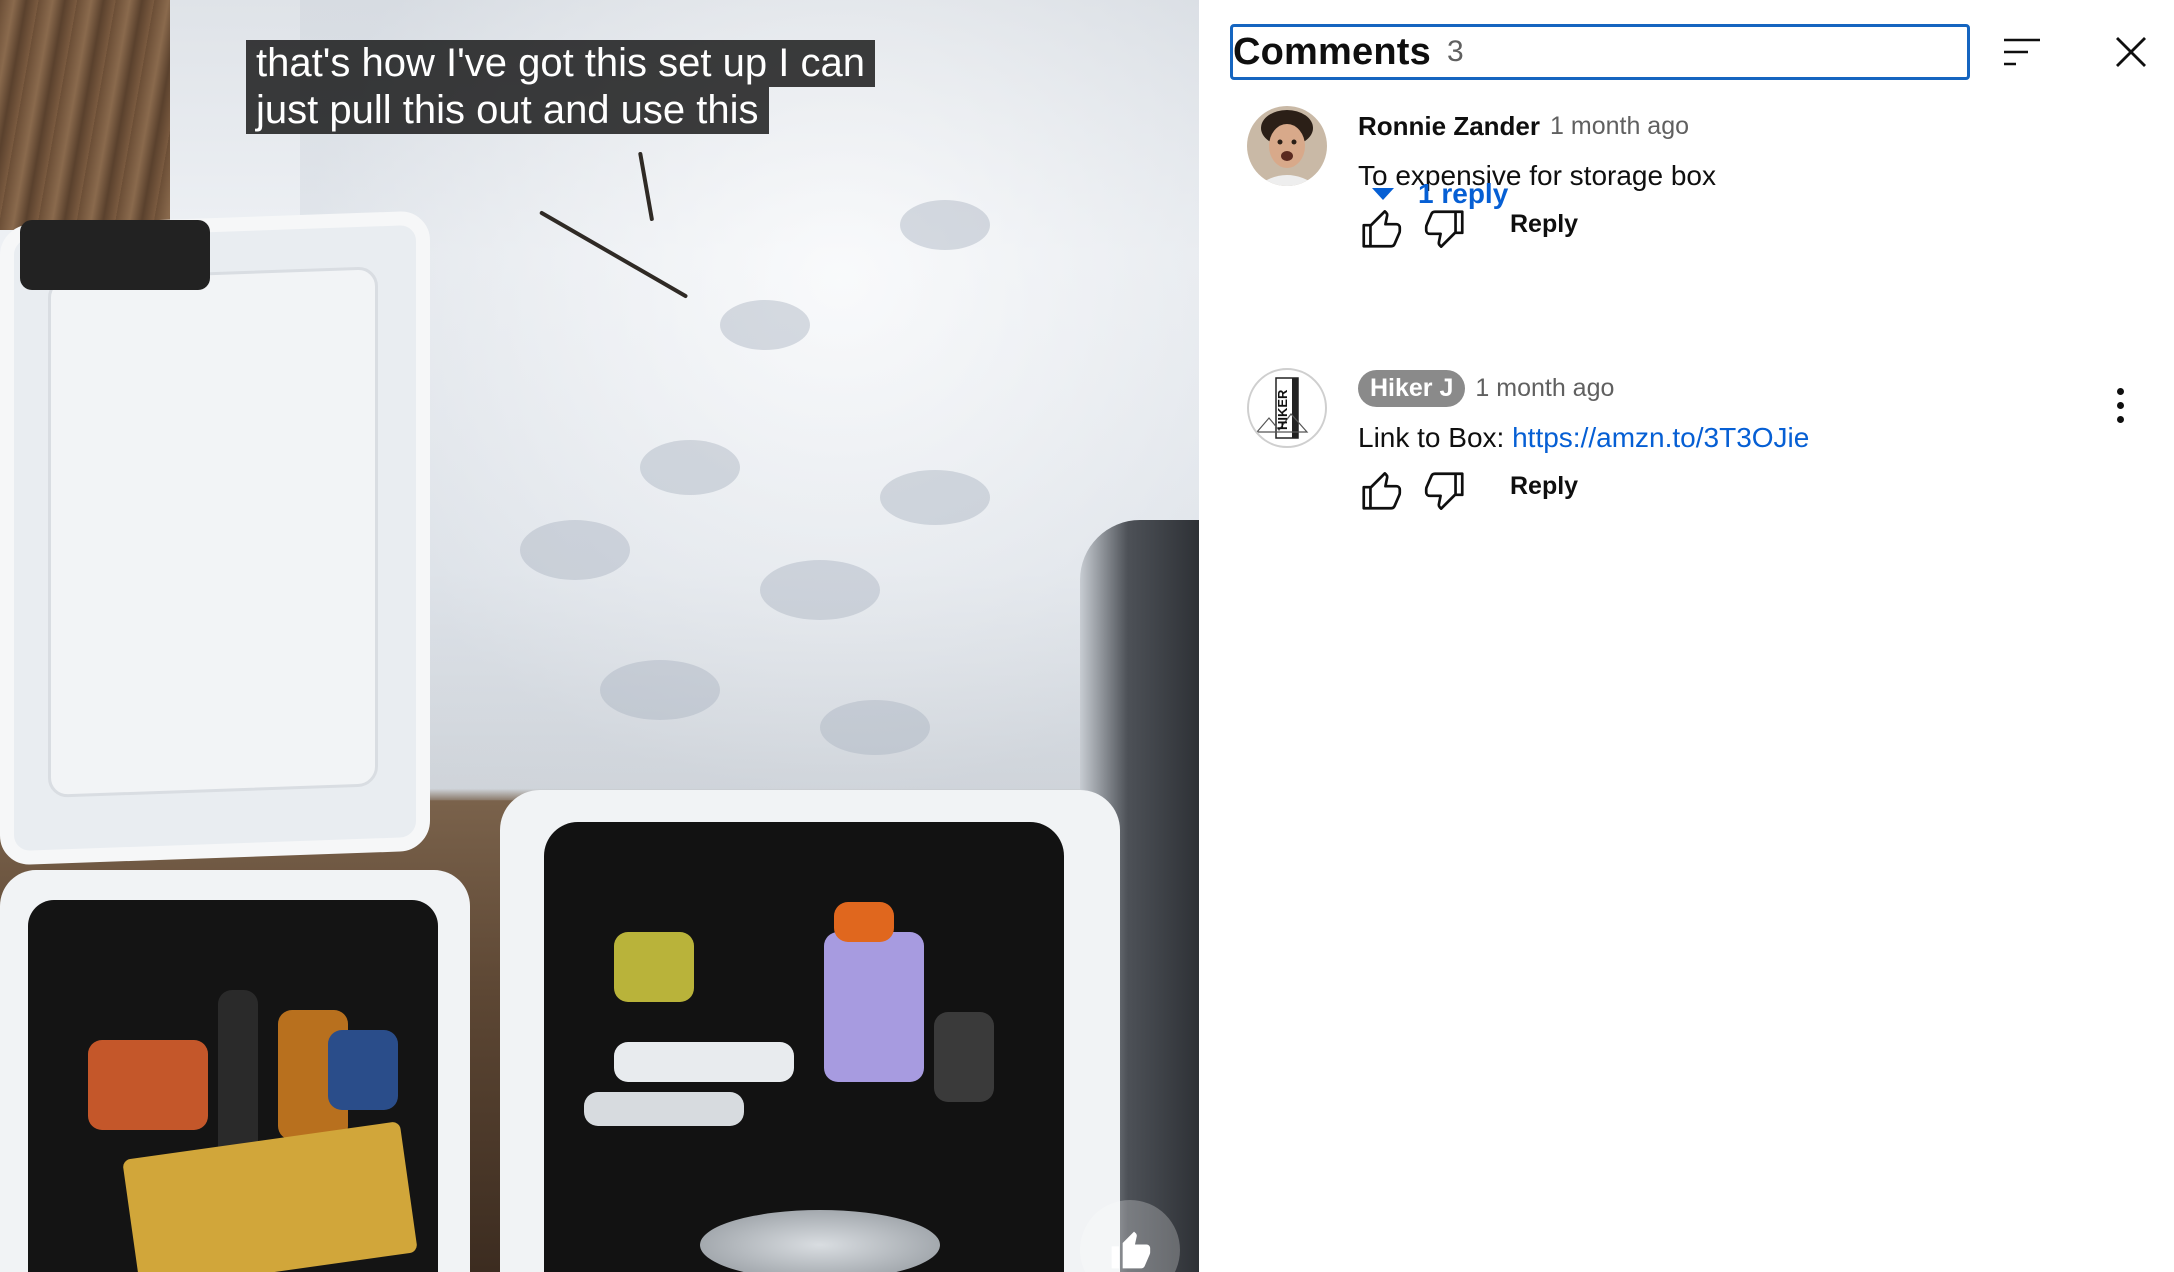 This screenshot has height=1272, width=2174. I want to click on sort-icon, so click(2022, 52).